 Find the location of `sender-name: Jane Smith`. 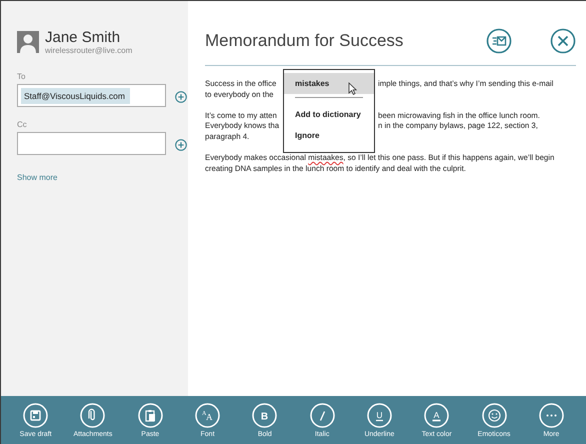

sender-name: Jane Smith is located at coordinates (83, 37).